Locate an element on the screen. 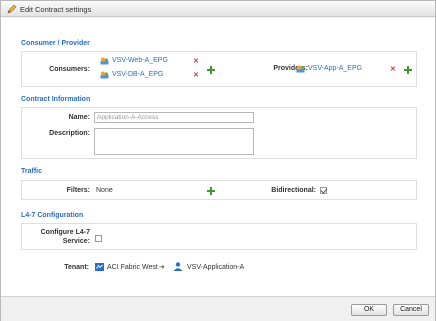 This screenshot has height=321, width=436. pencil-icon is located at coordinates (12, 9).